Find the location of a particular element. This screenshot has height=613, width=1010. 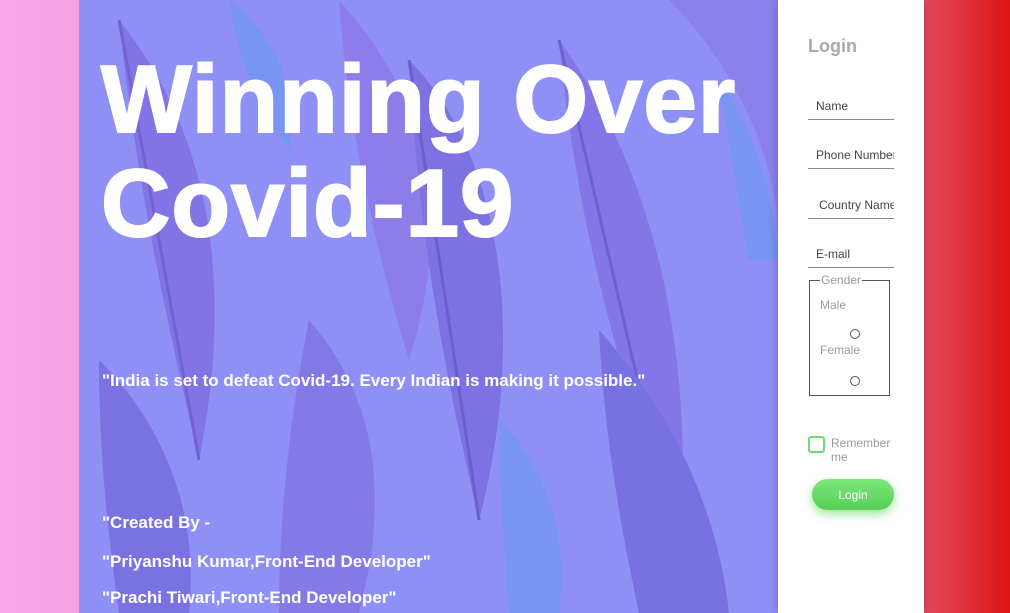

name-input is located at coordinates (851, 106).